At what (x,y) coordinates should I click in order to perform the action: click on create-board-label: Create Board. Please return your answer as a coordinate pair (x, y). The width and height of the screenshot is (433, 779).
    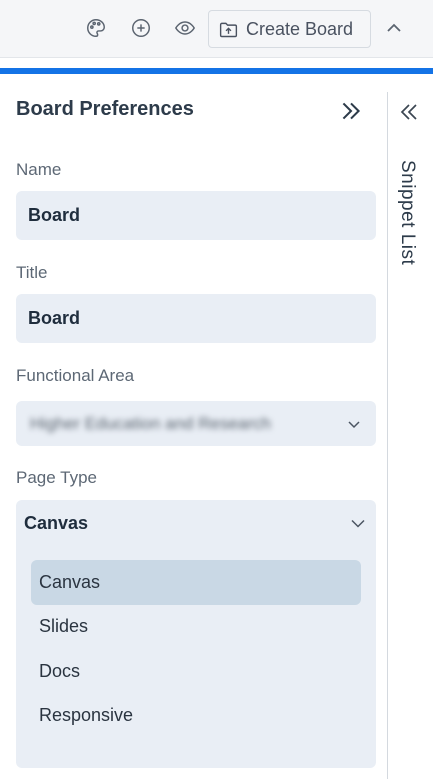
    Looking at the image, I should click on (300, 28).